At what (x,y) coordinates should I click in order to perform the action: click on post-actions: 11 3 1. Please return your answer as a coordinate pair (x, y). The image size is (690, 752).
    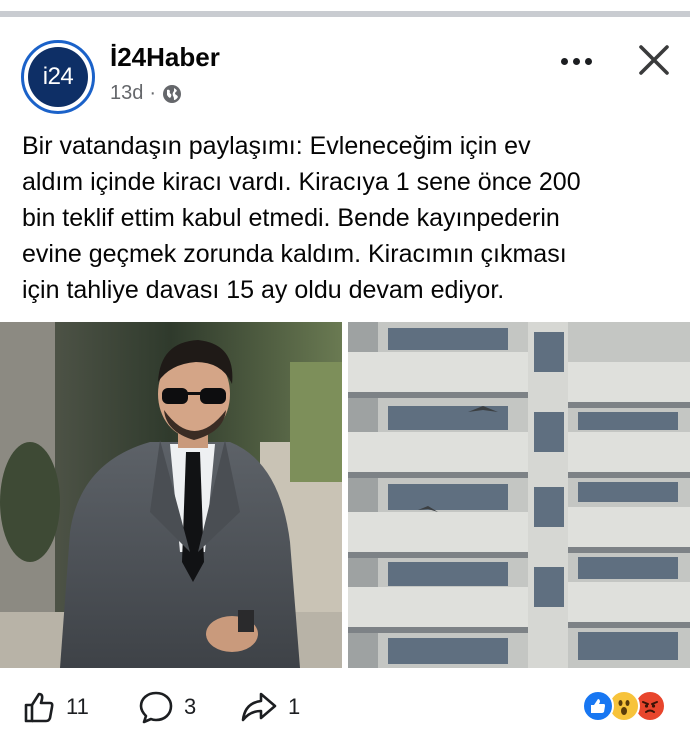
    Looking at the image, I should click on (345, 712).